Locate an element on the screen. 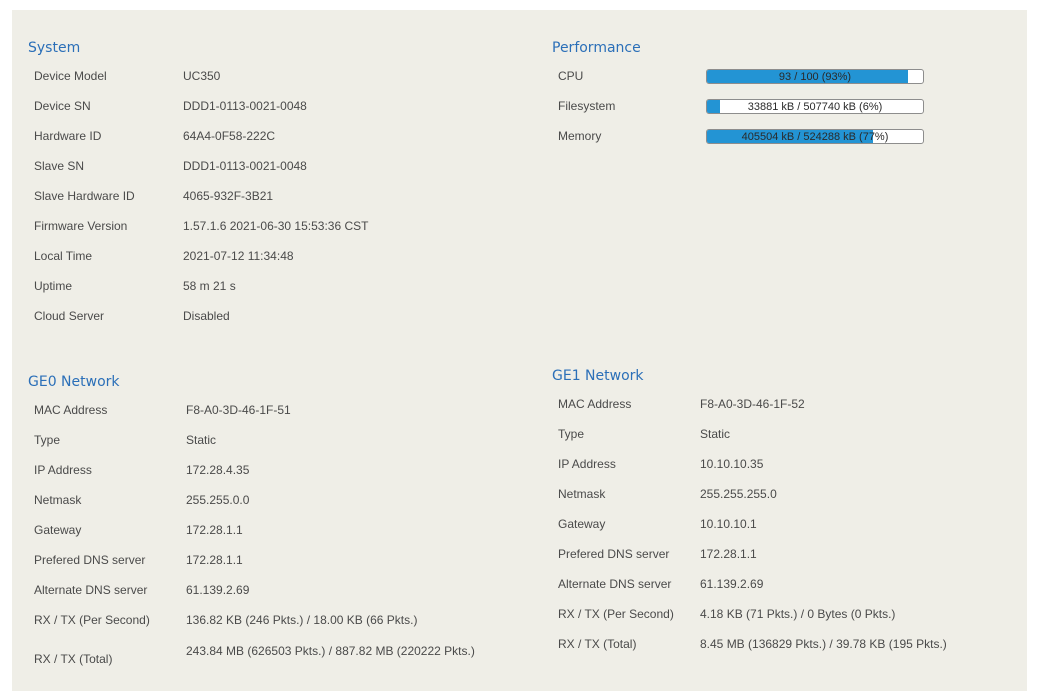  device-model-value: UC350 is located at coordinates (202, 76).